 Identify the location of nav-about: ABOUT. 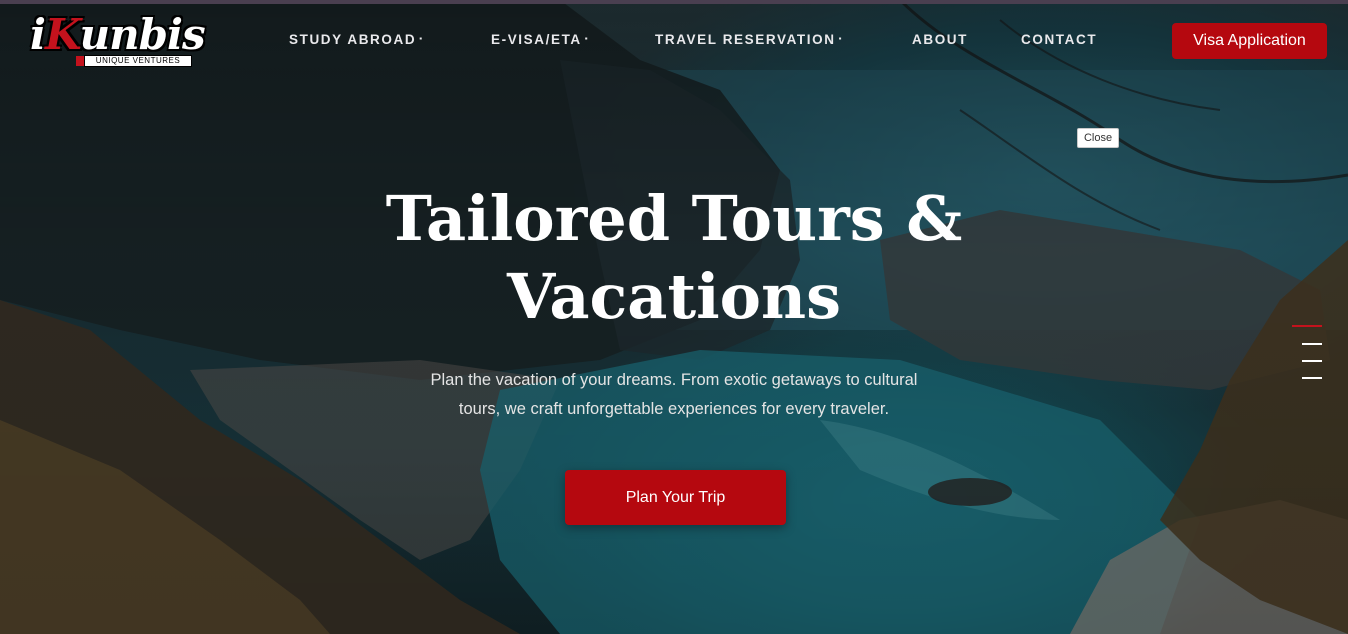
(940, 39).